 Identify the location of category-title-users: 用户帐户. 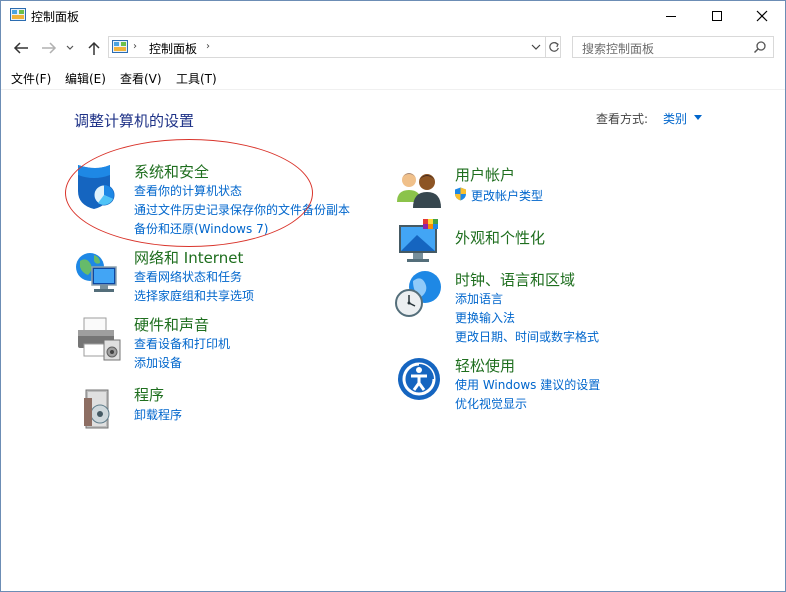
(485, 174).